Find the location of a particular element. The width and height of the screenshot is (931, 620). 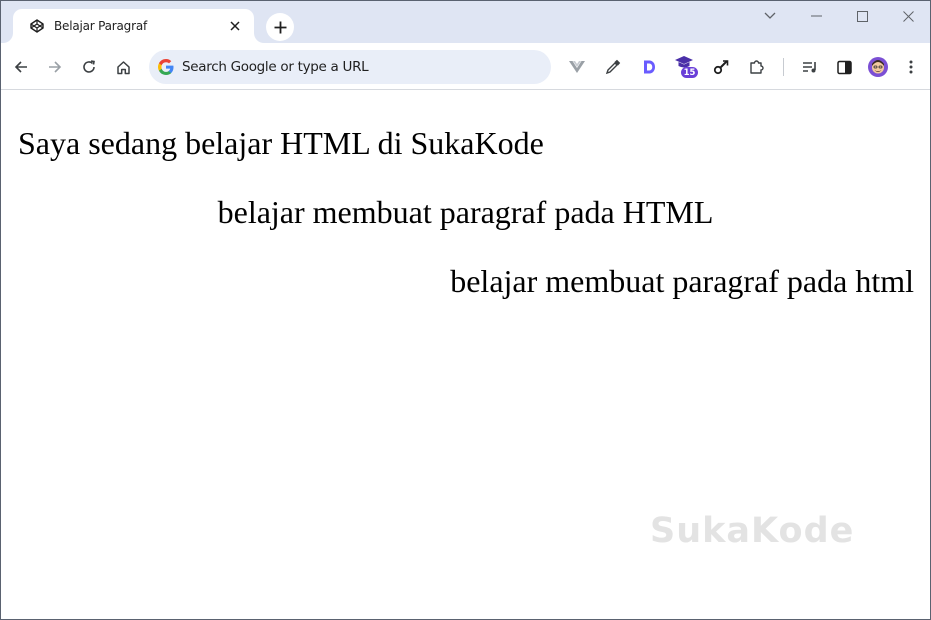

codepen-icon is located at coordinates (37, 26).